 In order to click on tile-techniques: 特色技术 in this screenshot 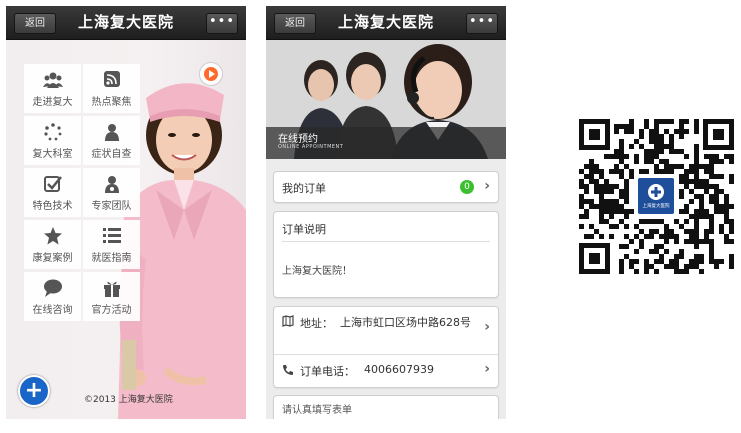, I will do `click(52, 192)`.